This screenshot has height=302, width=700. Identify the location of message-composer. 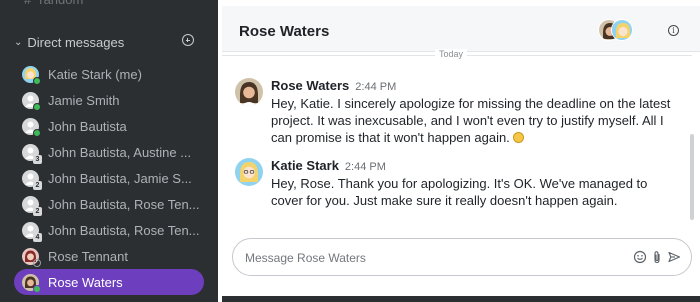
(462, 257).